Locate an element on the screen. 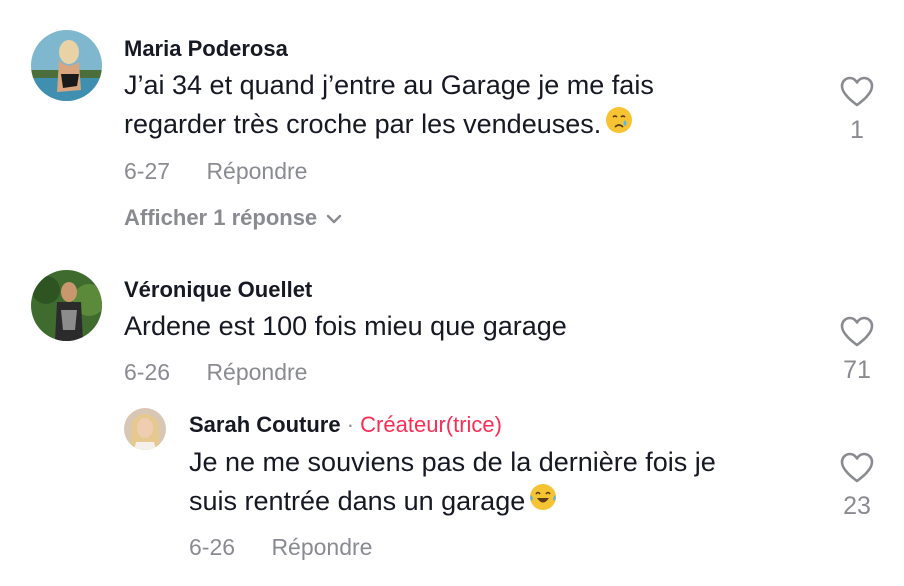  tears-of-joy-emoji-icon is located at coordinates (543, 502).